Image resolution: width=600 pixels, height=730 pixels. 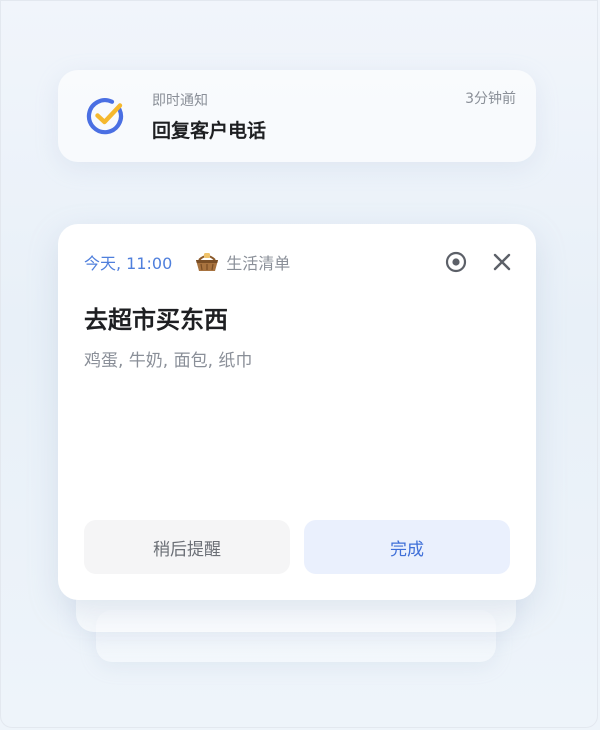 I want to click on instant-notification: 即时通知 回复客户电话 3分钟前, so click(x=297, y=116).